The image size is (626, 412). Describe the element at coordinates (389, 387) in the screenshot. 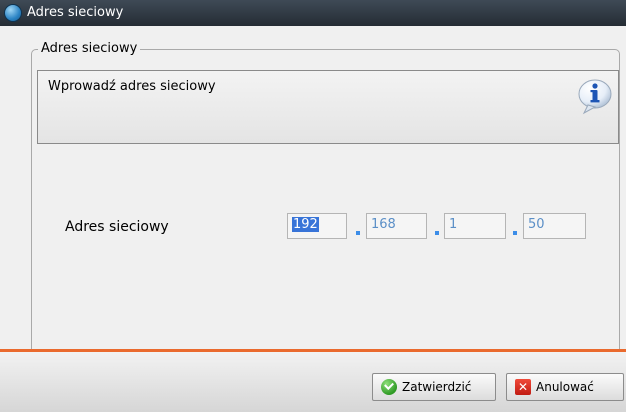

I see `check-icon` at that location.